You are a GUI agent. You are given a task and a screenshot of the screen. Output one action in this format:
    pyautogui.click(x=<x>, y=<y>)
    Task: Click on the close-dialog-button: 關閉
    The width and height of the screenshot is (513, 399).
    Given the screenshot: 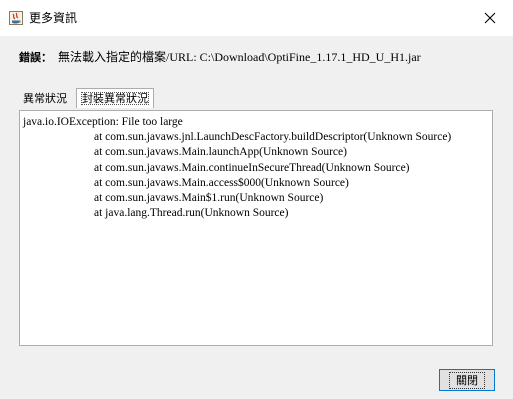 What is the action you would take?
    pyautogui.click(x=467, y=380)
    